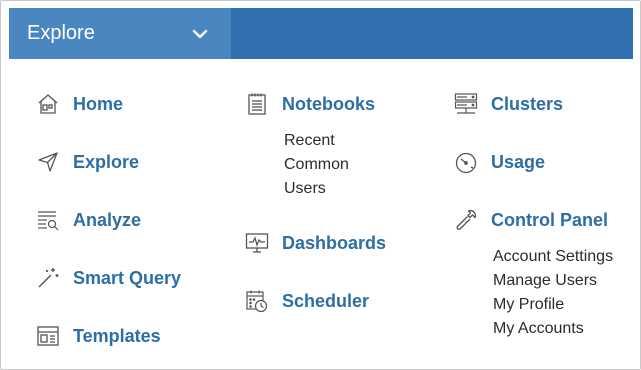  What do you see at coordinates (106, 161) in the screenshot?
I see `menu-item-label: Explore` at bounding box center [106, 161].